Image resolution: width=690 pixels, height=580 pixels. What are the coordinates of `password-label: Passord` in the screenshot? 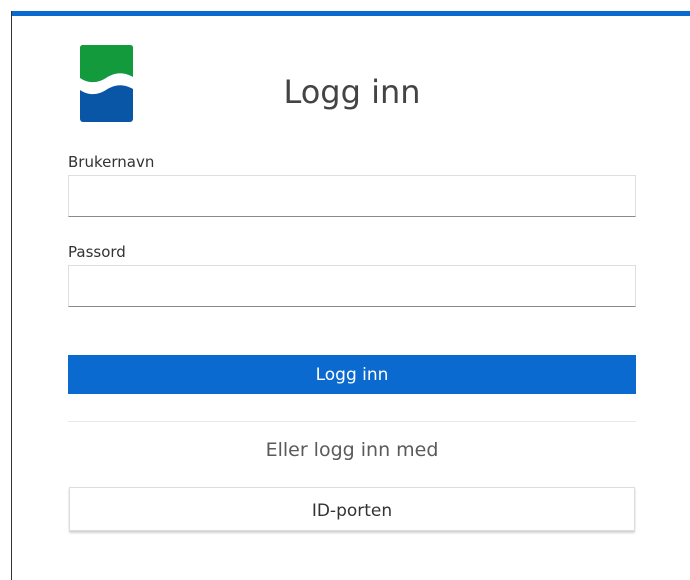 It's located at (97, 252).